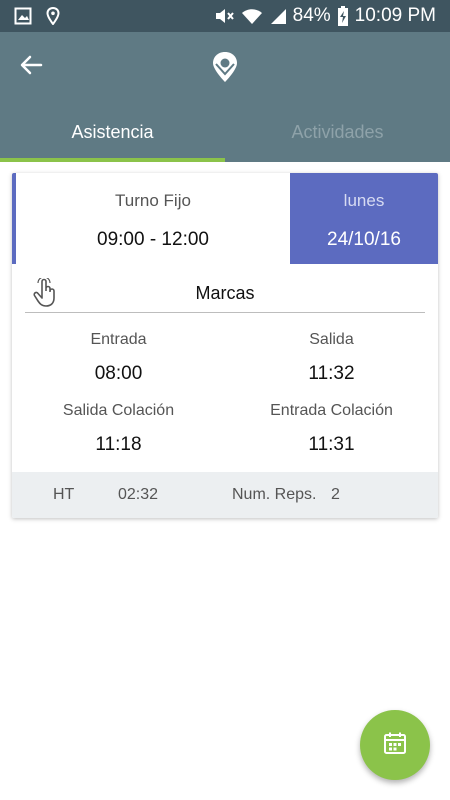  What do you see at coordinates (23, 16) in the screenshot?
I see `gallery-notification-icon` at bounding box center [23, 16].